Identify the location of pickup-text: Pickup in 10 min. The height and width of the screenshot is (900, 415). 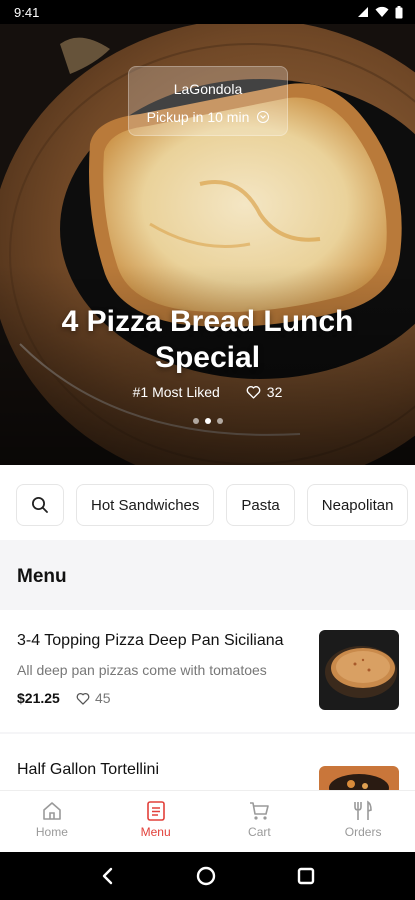
(198, 117).